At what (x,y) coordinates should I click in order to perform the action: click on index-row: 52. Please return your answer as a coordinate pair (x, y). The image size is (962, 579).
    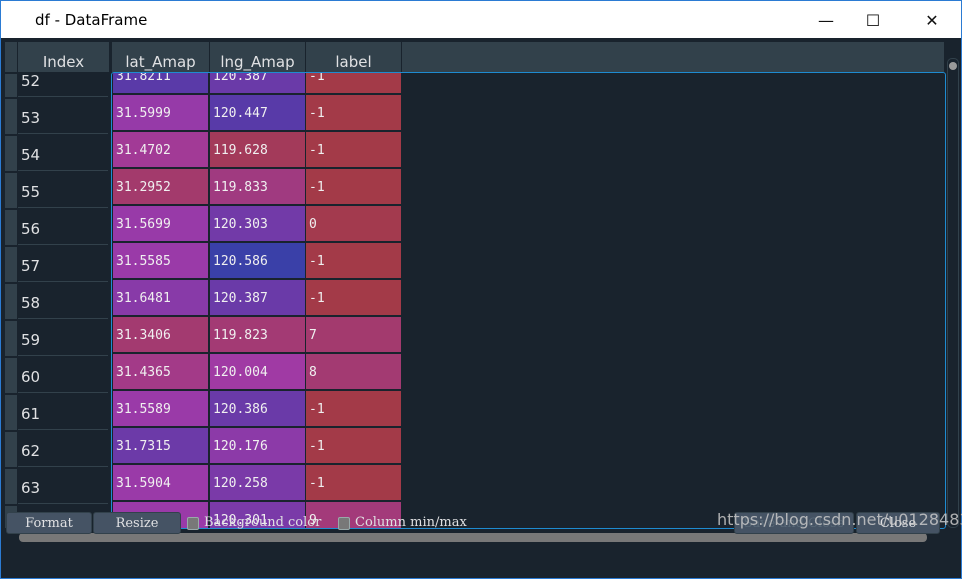
    Looking at the image, I should click on (57, 86).